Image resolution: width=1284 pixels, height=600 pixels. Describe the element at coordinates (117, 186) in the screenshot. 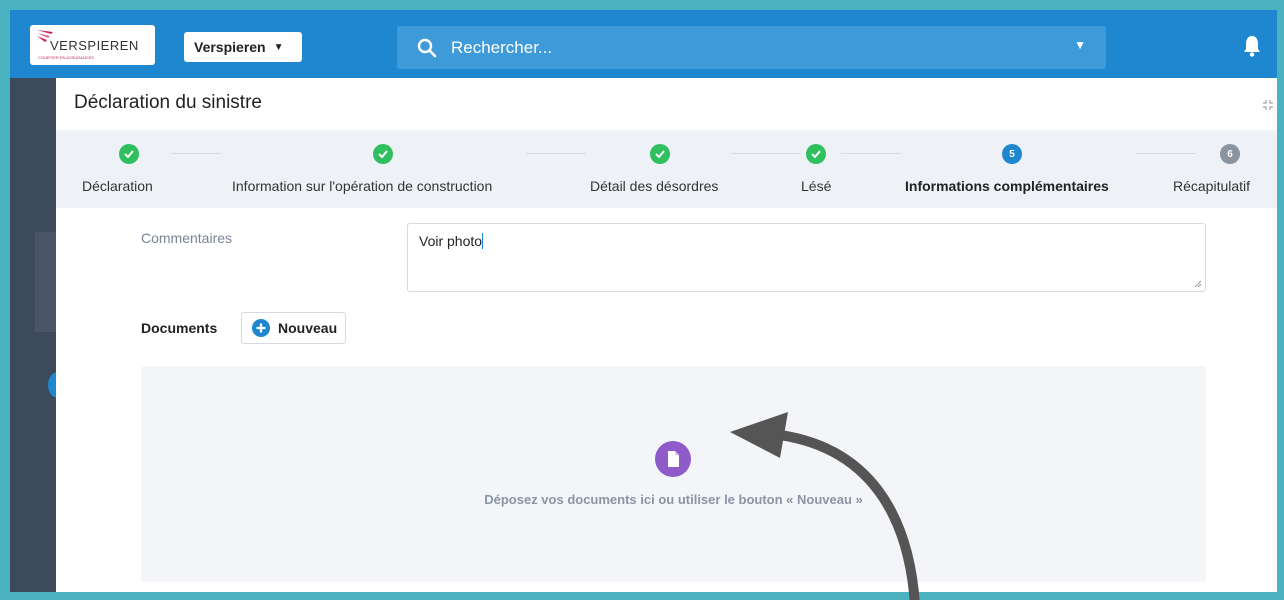

I see `step-label: Déclaration` at that location.